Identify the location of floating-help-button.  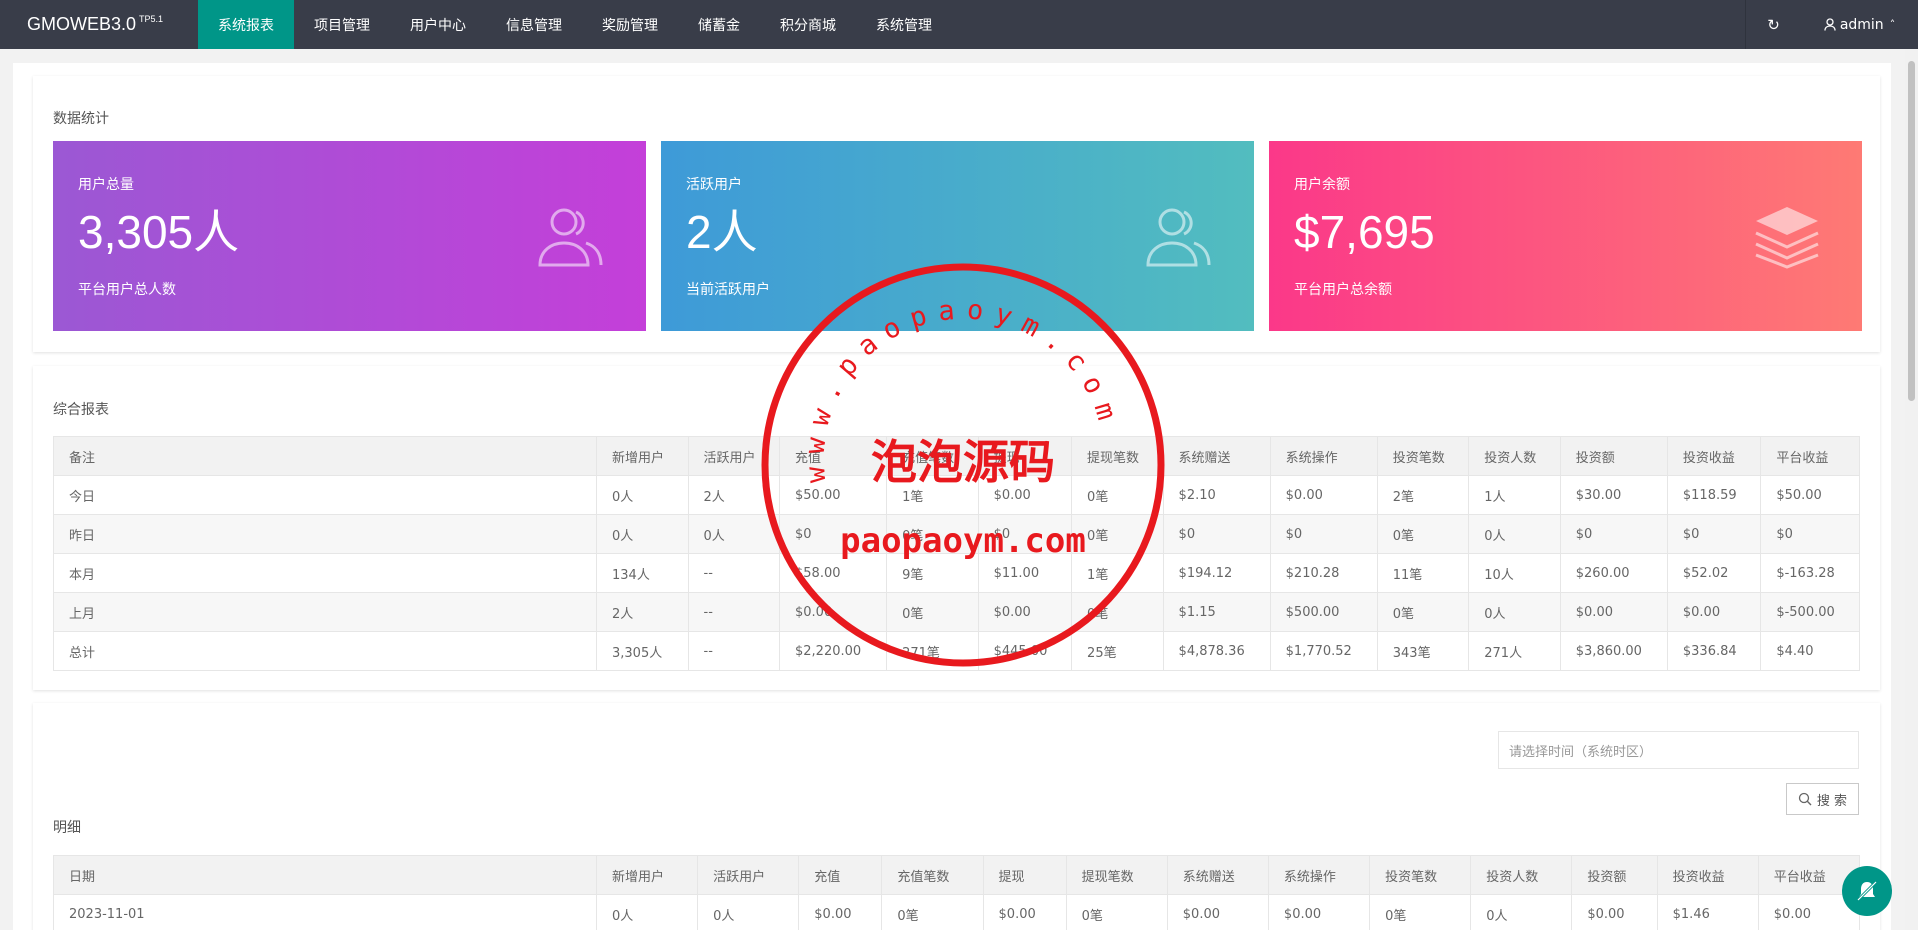
(1867, 891).